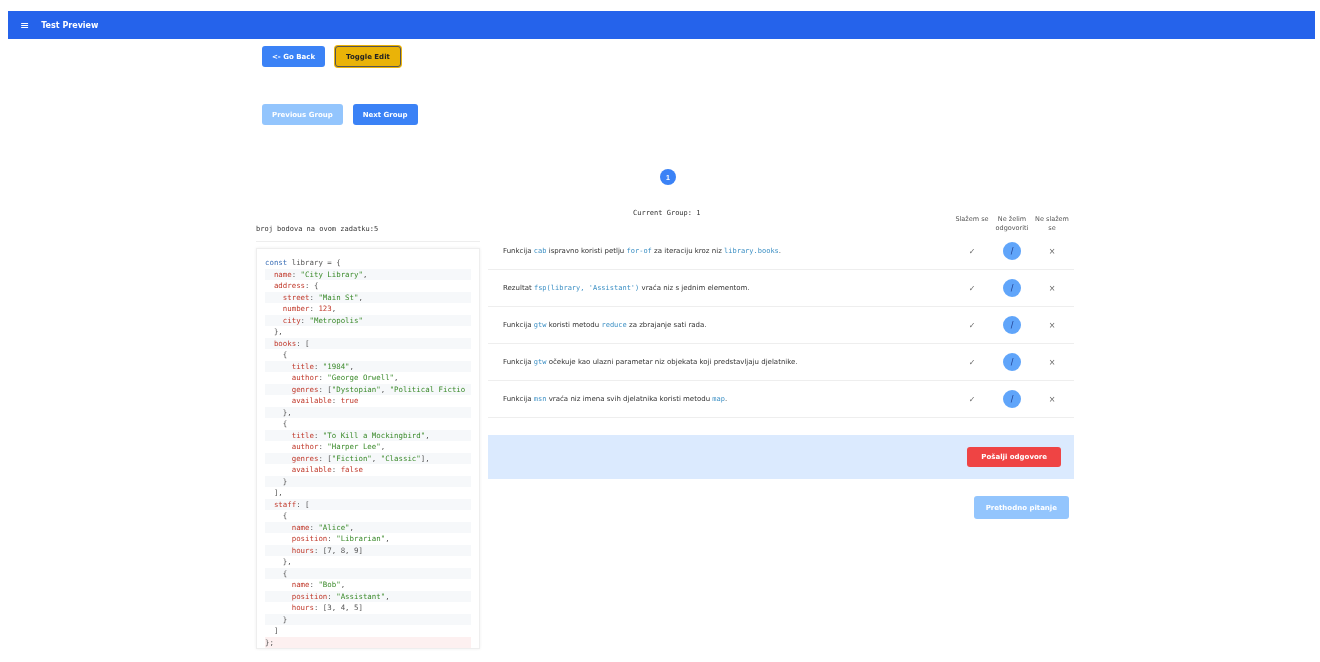  Describe the element at coordinates (25, 25) in the screenshot. I see `menu-icon: ≡` at that location.